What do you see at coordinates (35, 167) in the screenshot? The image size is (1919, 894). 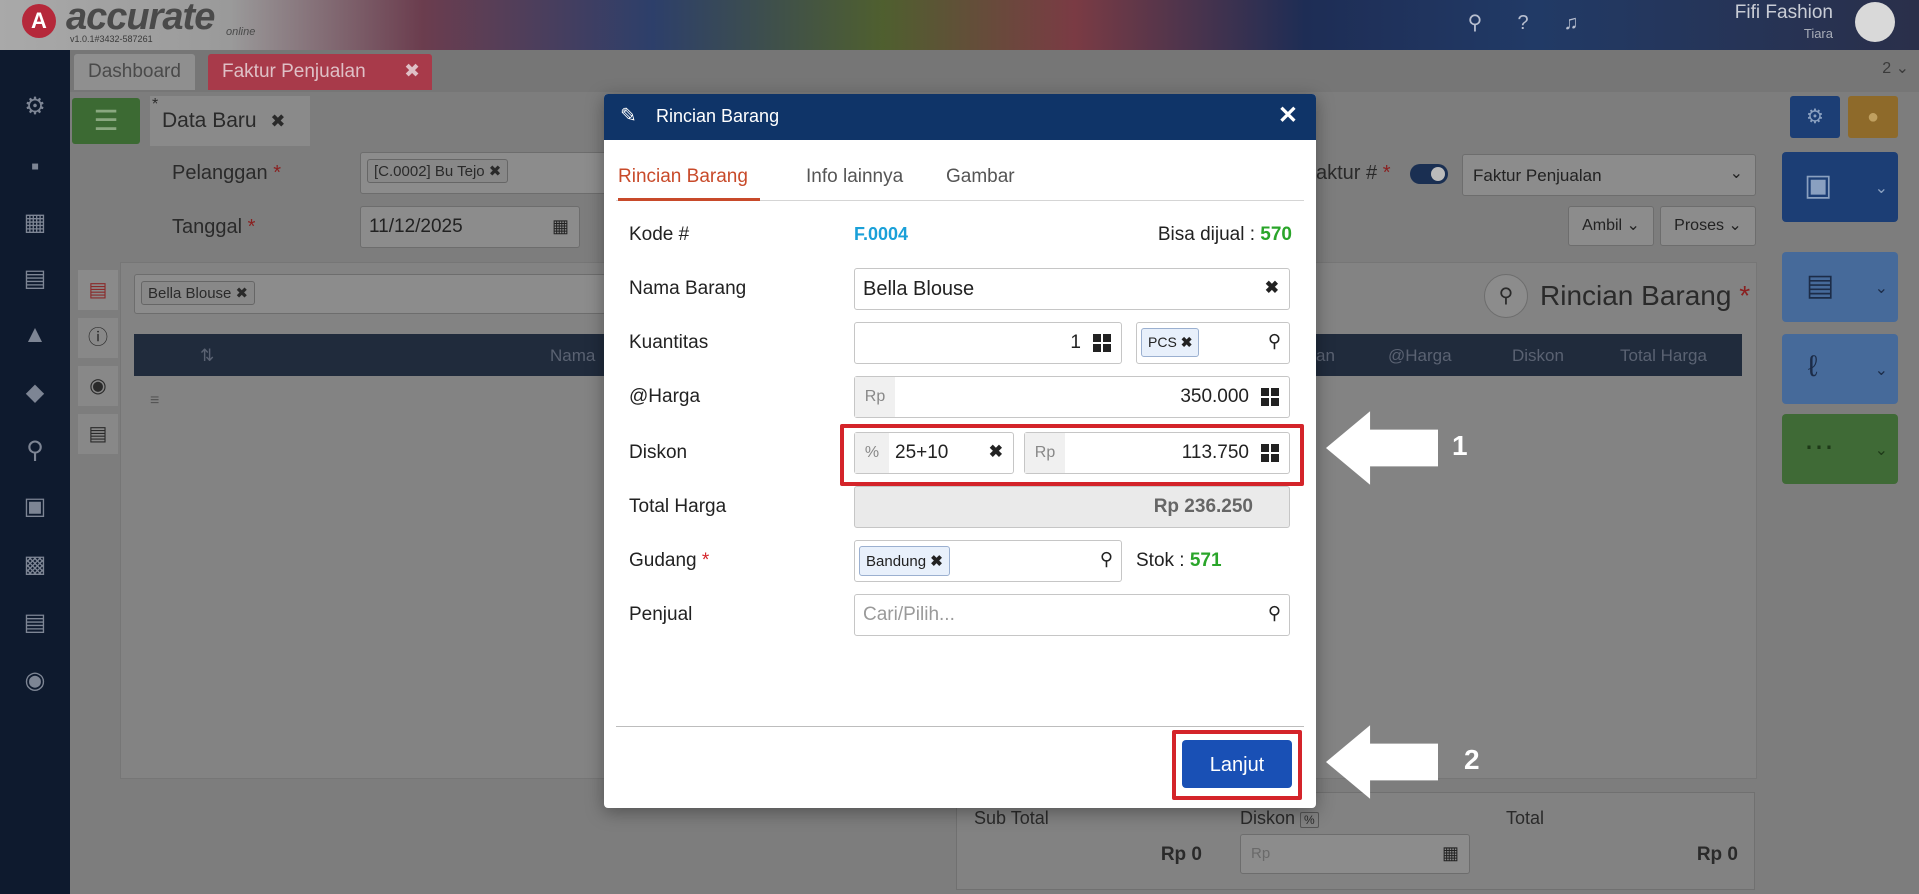 I see `bank-icon: ▪` at bounding box center [35, 167].